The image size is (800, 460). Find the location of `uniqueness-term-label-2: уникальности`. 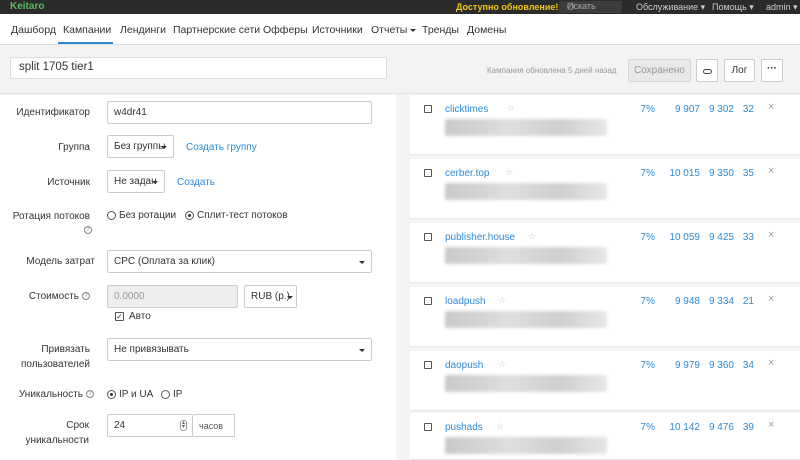

uniqueness-term-label-2: уникальности is located at coordinates (57, 440).